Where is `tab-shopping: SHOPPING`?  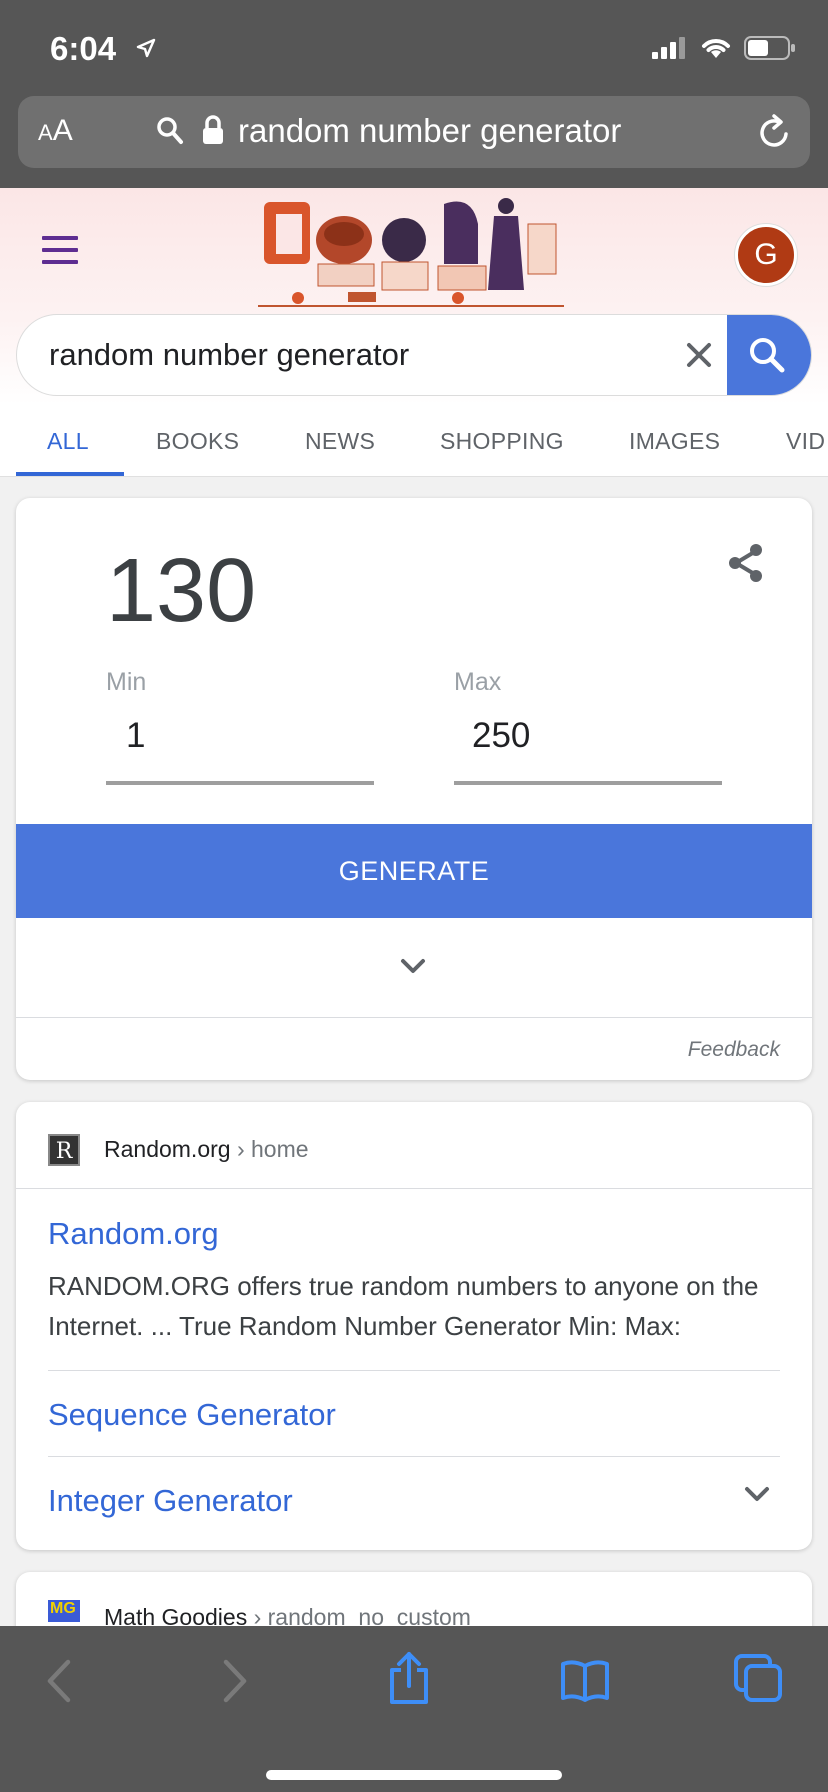
tab-shopping: SHOPPING is located at coordinates (502, 441).